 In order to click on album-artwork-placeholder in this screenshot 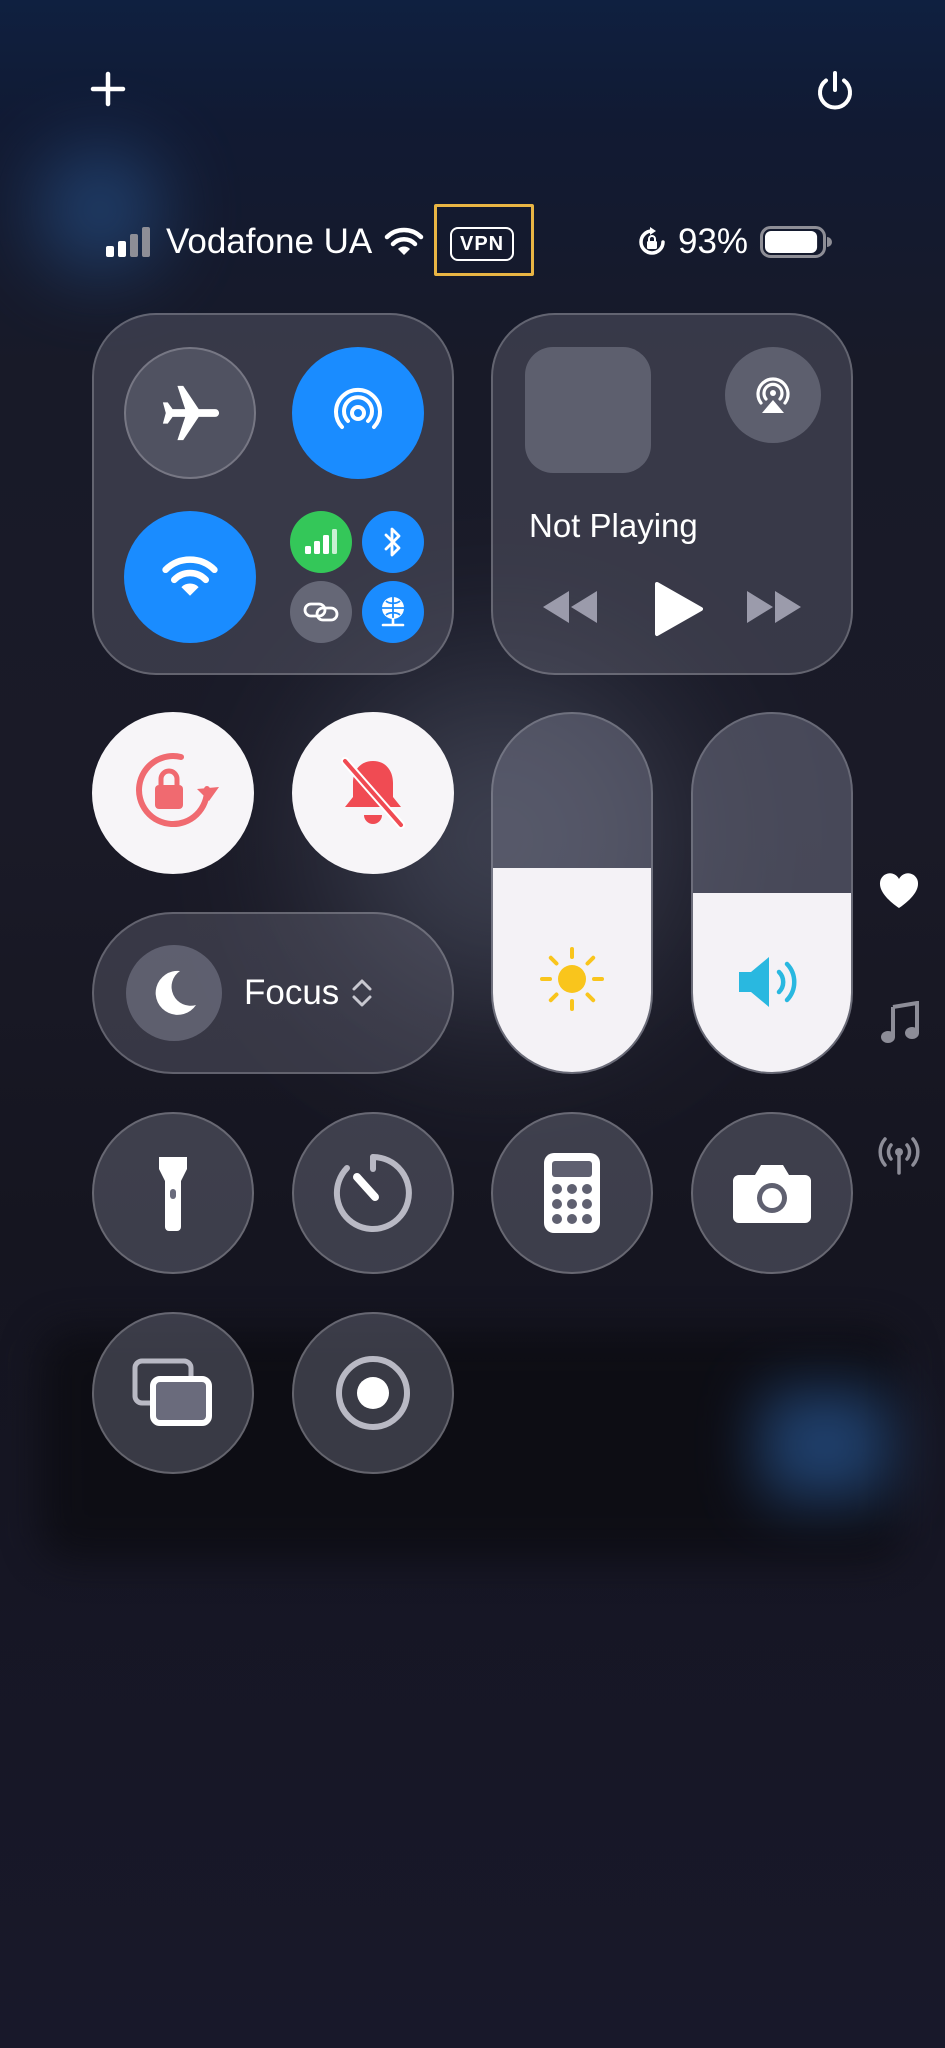, I will do `click(588, 410)`.